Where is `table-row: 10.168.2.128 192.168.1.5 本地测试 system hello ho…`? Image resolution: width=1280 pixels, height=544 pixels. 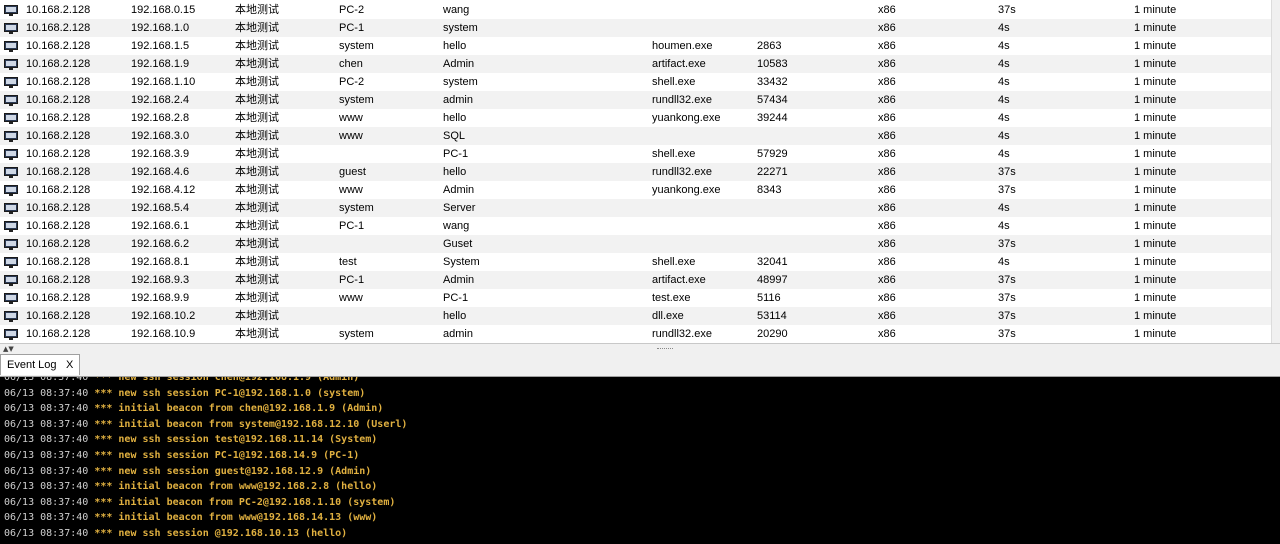
table-row: 10.168.2.128 192.168.1.5 本地测试 system hello ho… is located at coordinates (636, 46).